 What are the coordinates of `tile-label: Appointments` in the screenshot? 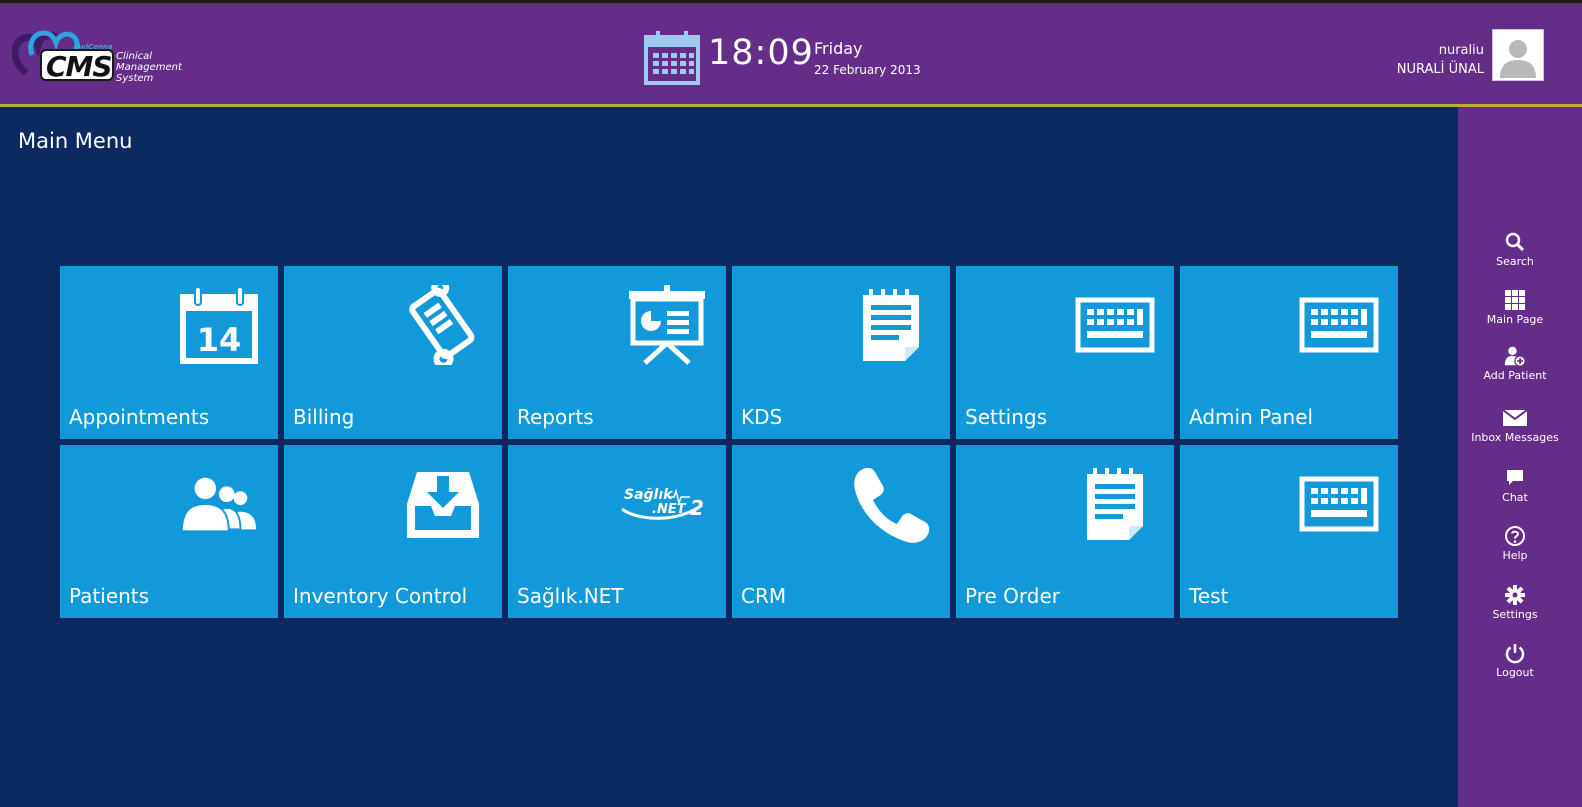 It's located at (139, 417).